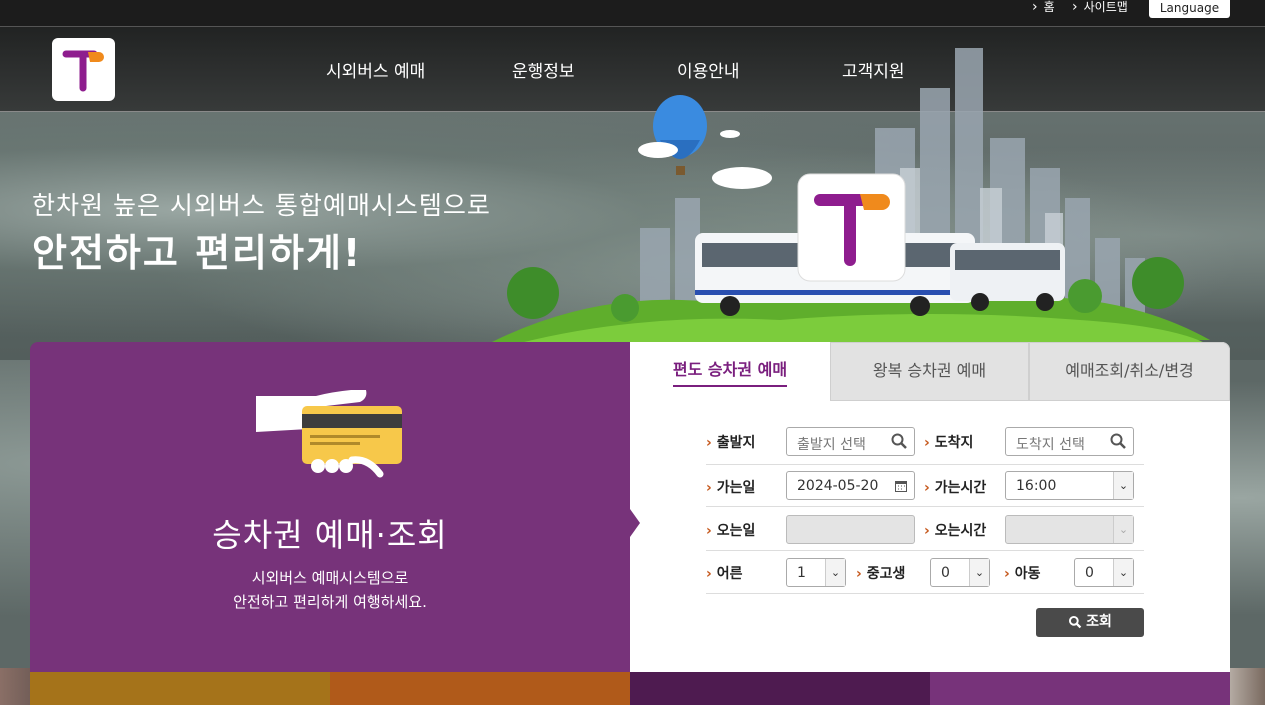 The height and width of the screenshot is (705, 1265). What do you see at coordinates (801, 573) in the screenshot?
I see `adult-value: 1` at bounding box center [801, 573].